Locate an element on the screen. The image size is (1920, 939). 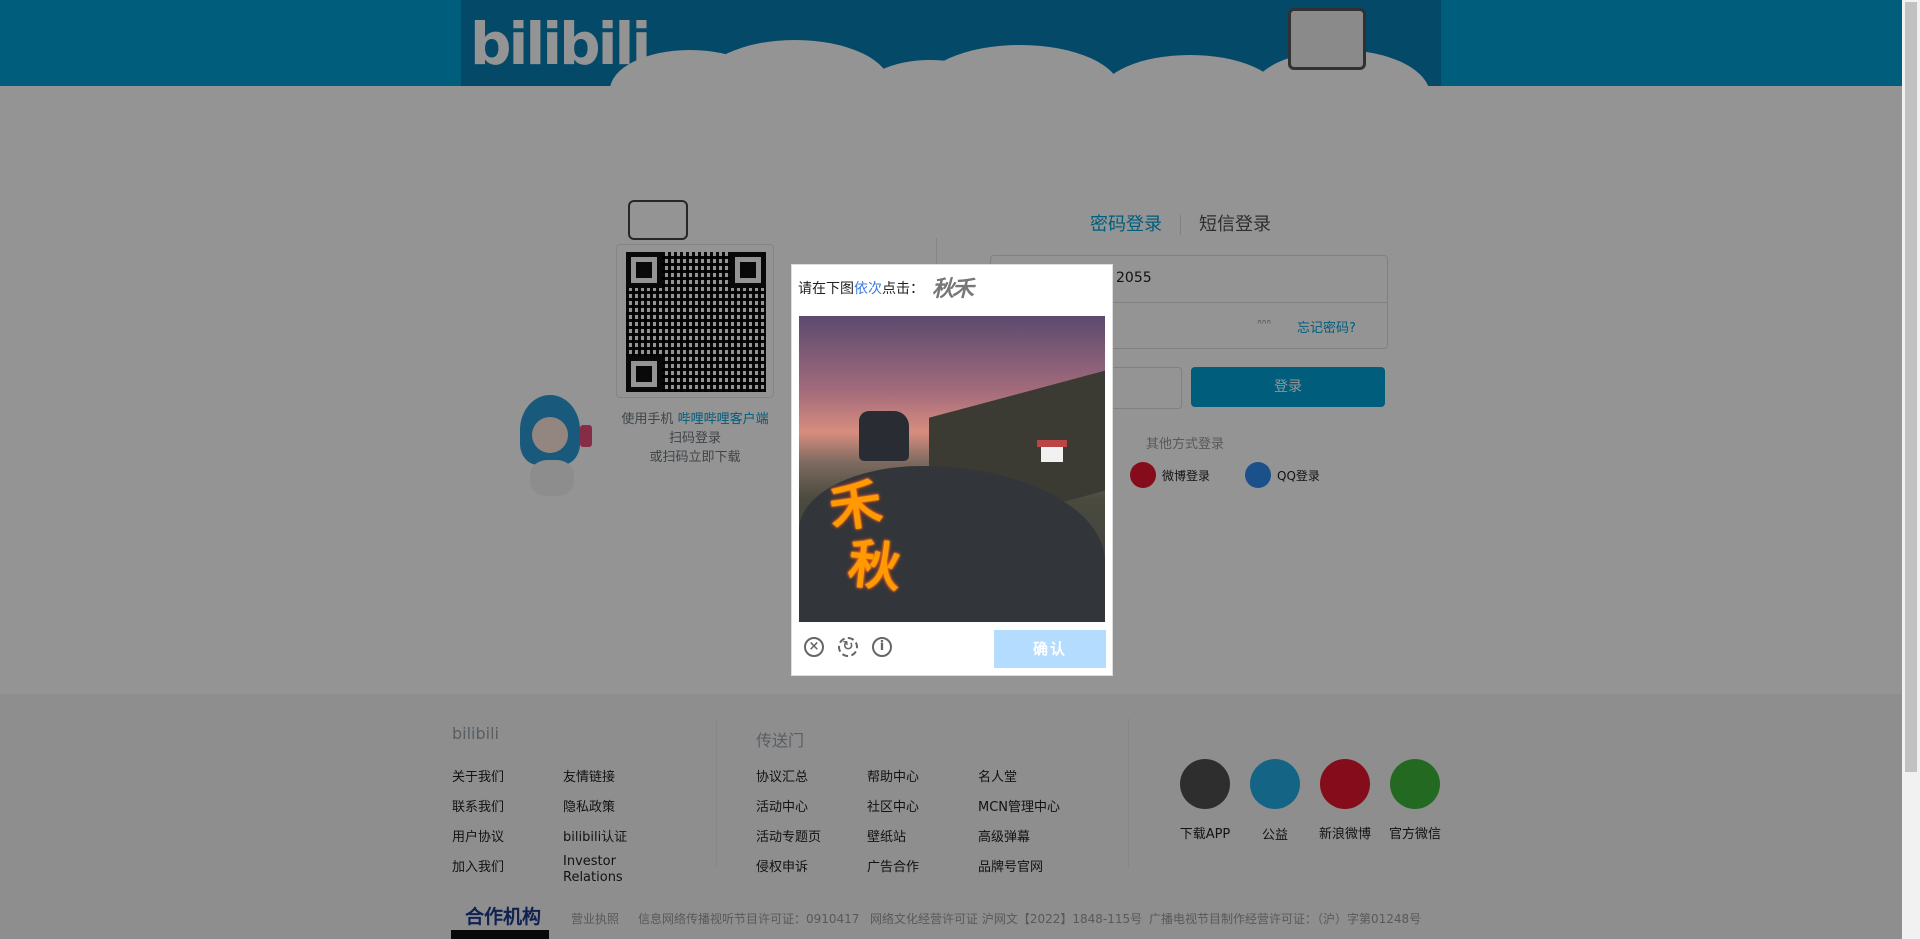
captcha-image: 禾 秋 is located at coordinates (952, 469).